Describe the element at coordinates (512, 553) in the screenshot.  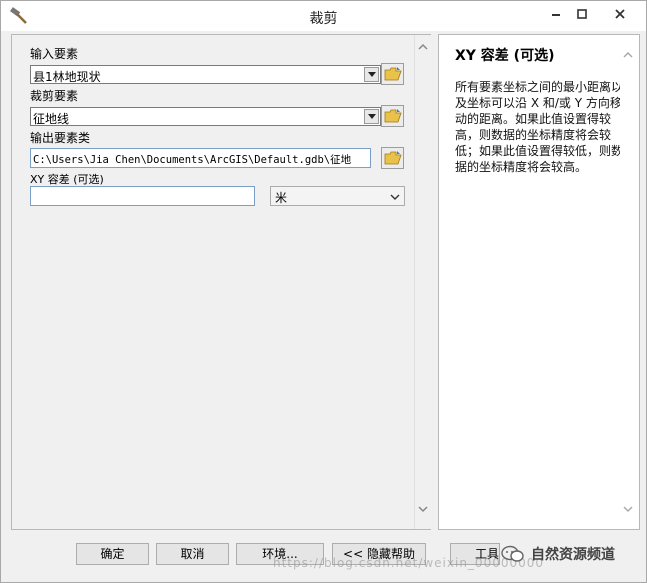
I see `wechat-icon` at that location.